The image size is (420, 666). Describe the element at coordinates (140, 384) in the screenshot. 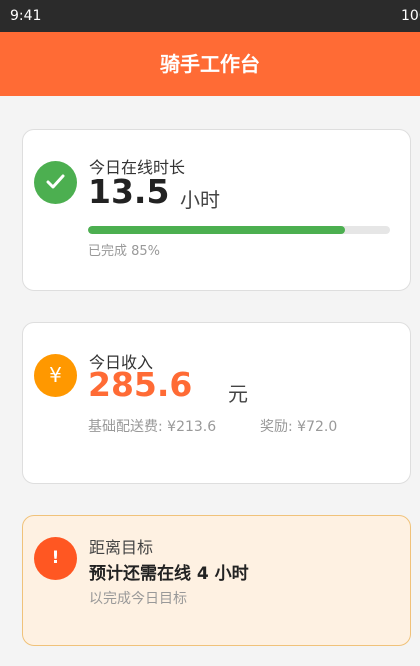

I see `income-amount: 285.6` at that location.